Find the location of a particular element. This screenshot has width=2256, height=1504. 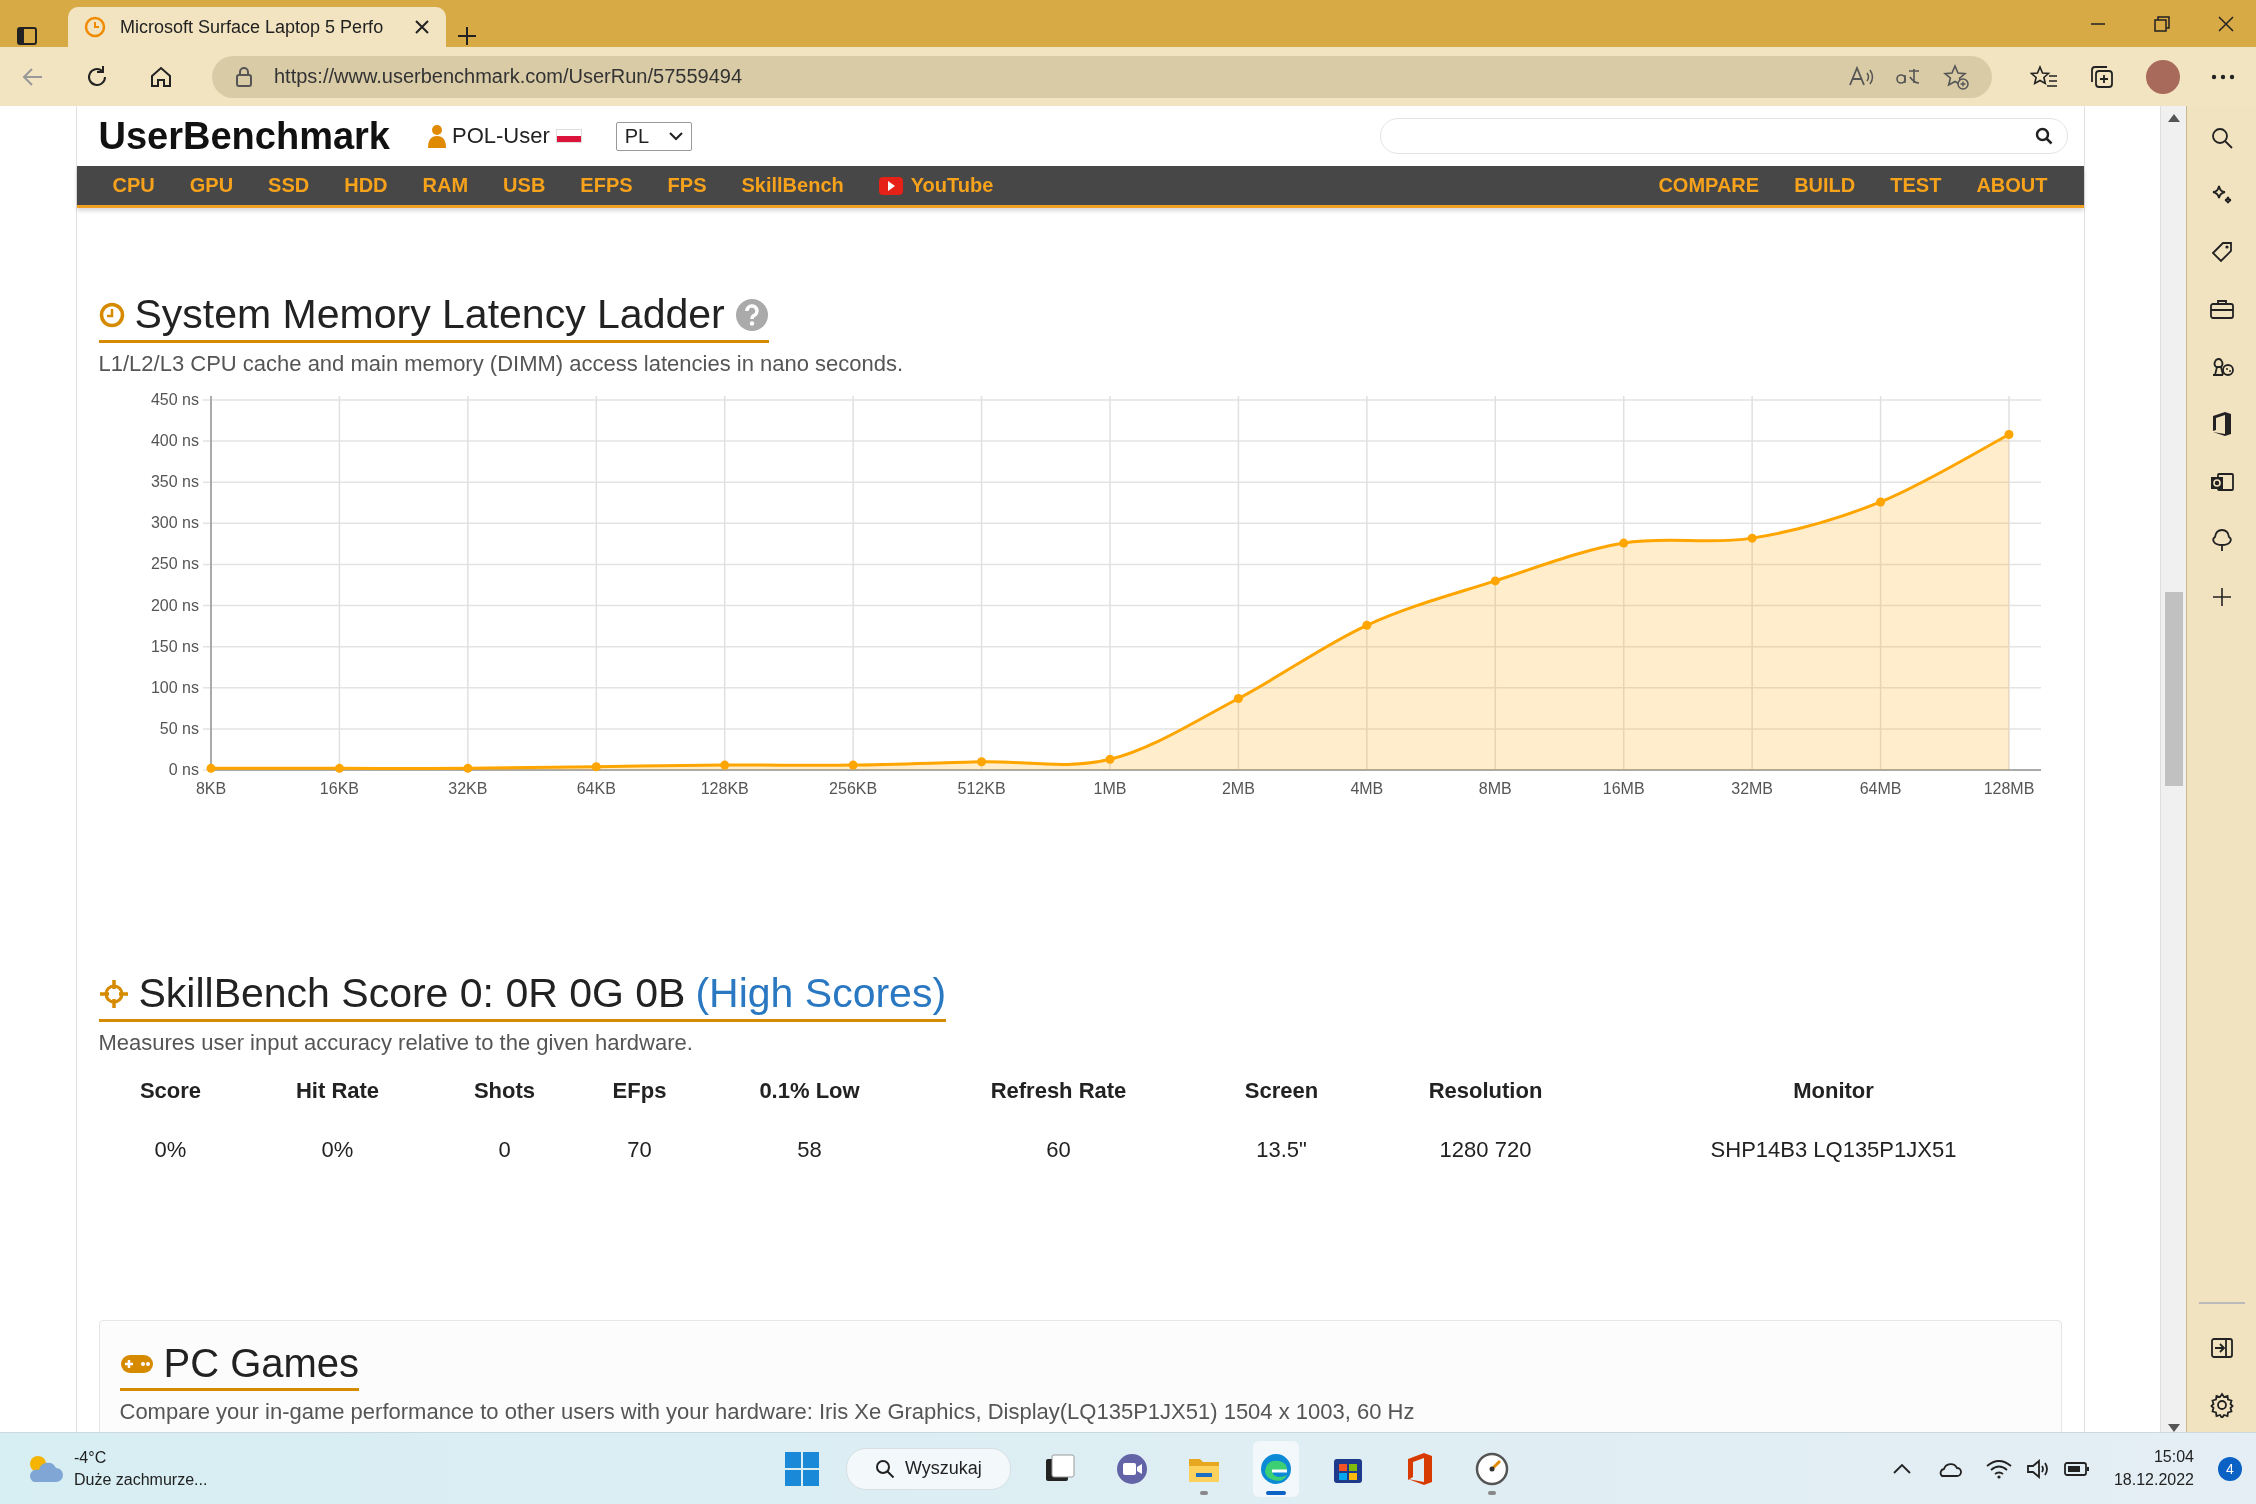

gamepad-icon is located at coordinates (136, 1363).